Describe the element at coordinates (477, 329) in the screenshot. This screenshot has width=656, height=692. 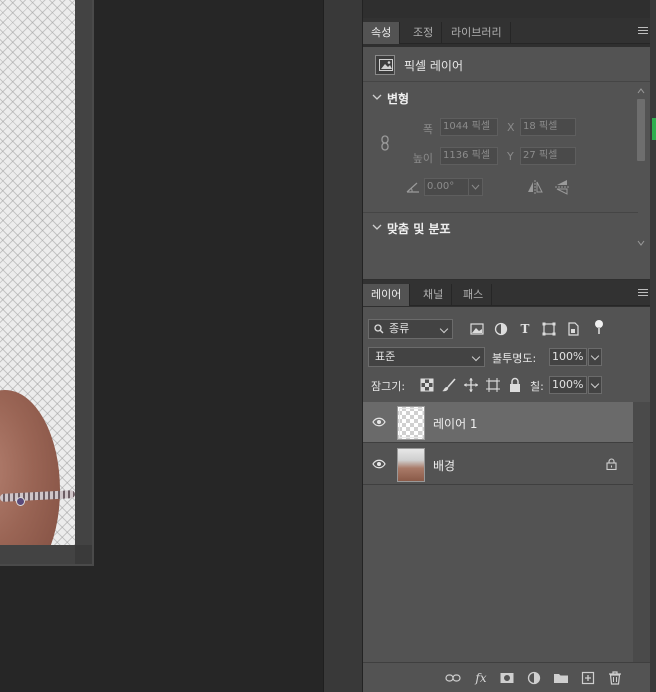
I see `filter-pixel-icon` at that location.